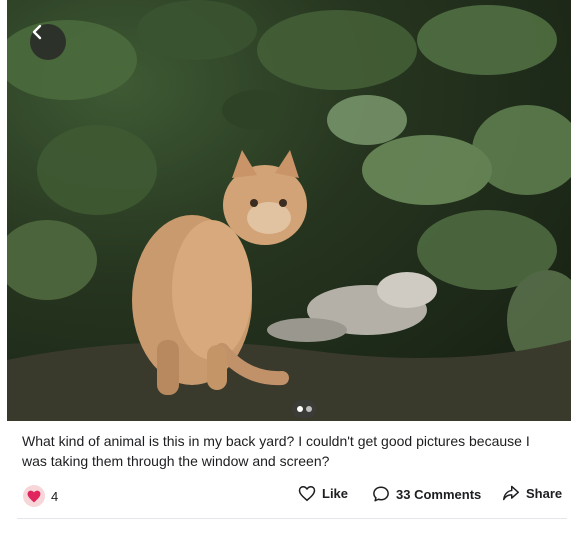 Image resolution: width=571 pixels, height=533 pixels. What do you see at coordinates (544, 493) in the screenshot?
I see `share-label: Share` at bounding box center [544, 493].